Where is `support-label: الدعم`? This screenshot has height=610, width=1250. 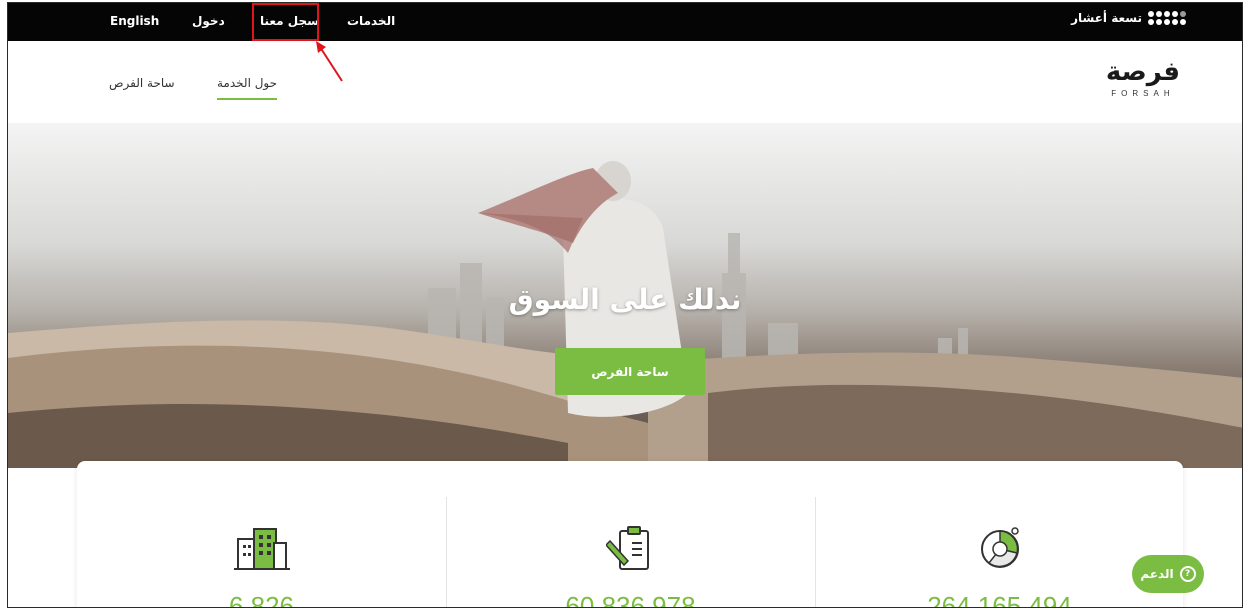
support-label: الدعم is located at coordinates (1157, 574).